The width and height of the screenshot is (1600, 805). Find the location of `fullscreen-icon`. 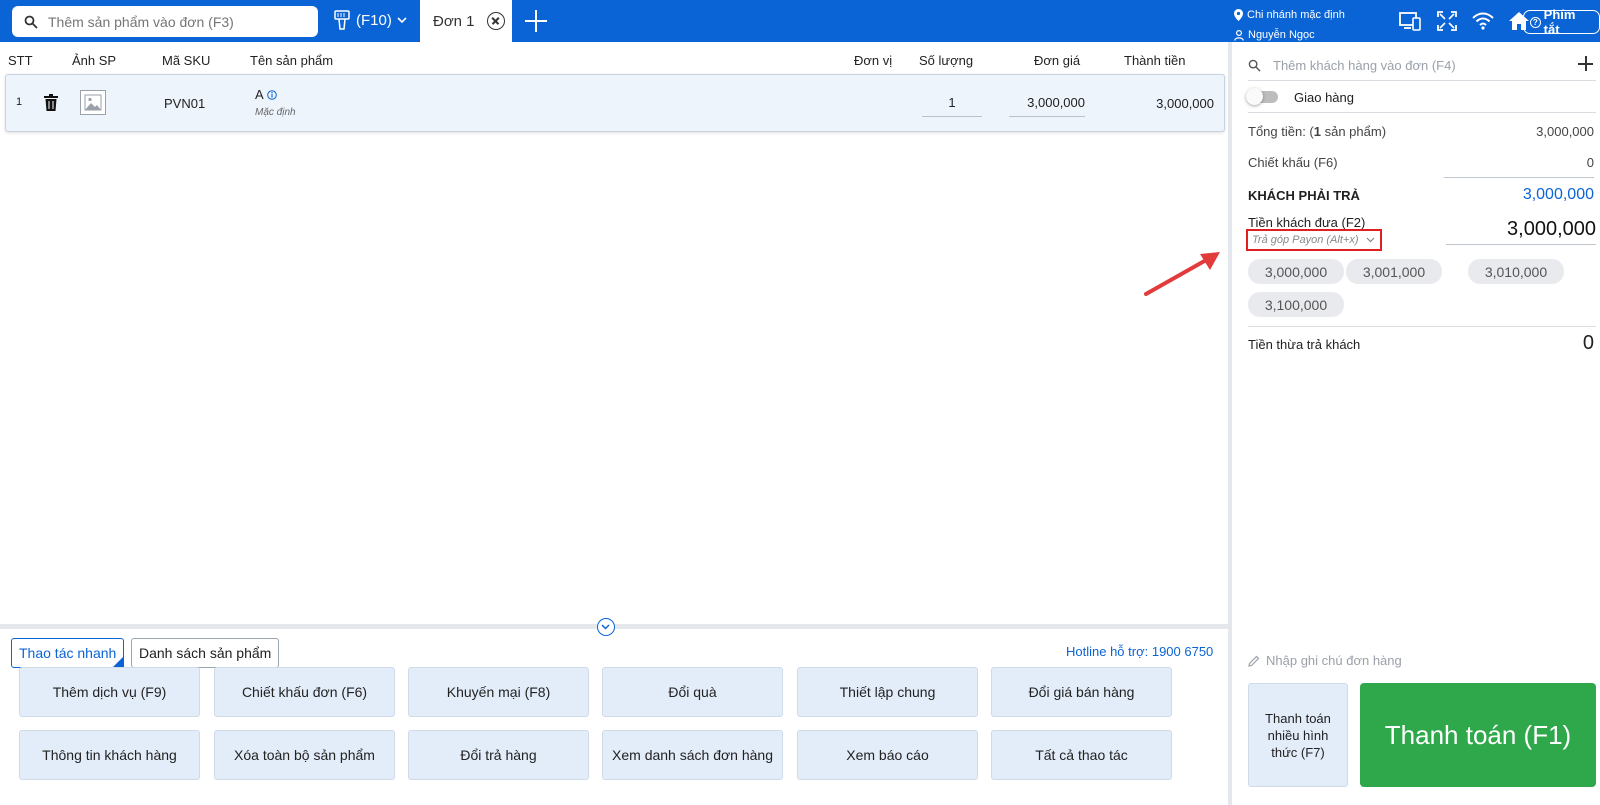

fullscreen-icon is located at coordinates (1447, 21).